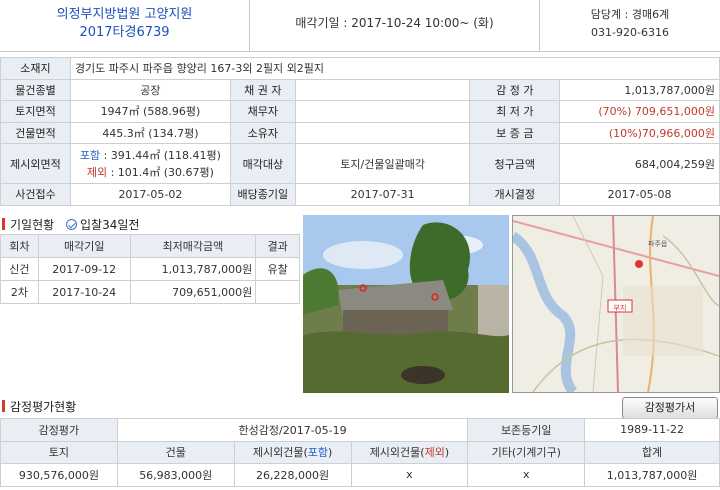  Describe the element at coordinates (515, 132) in the screenshot. I see `deposit-label: 보 증 금` at that location.